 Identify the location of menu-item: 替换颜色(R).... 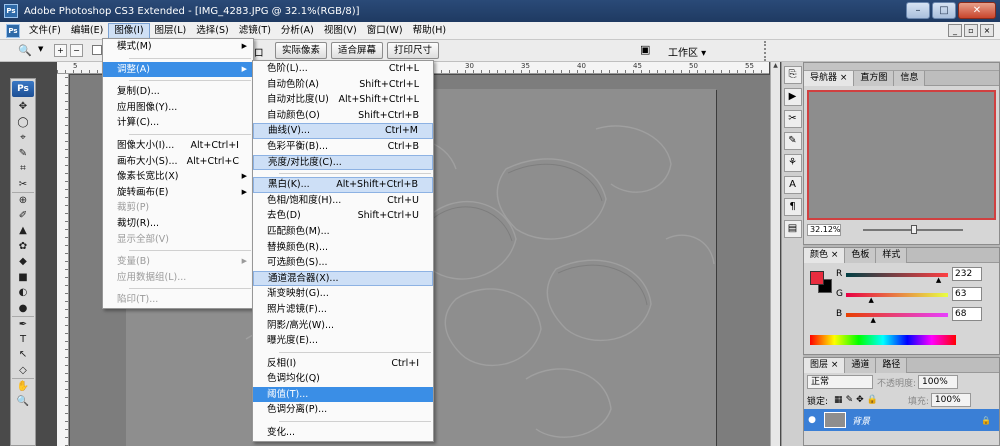
(343, 248).